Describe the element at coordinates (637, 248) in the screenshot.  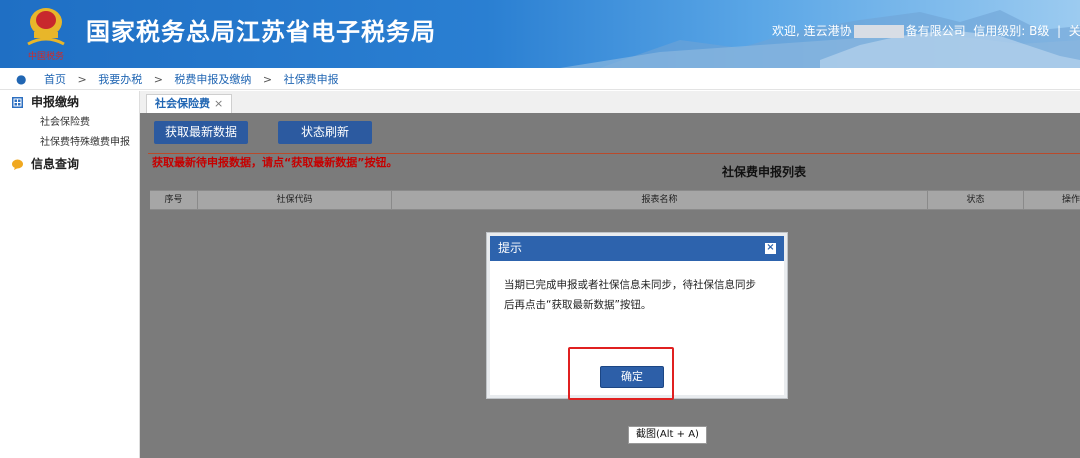
I see `dialog-header: 提示 ×` at that location.